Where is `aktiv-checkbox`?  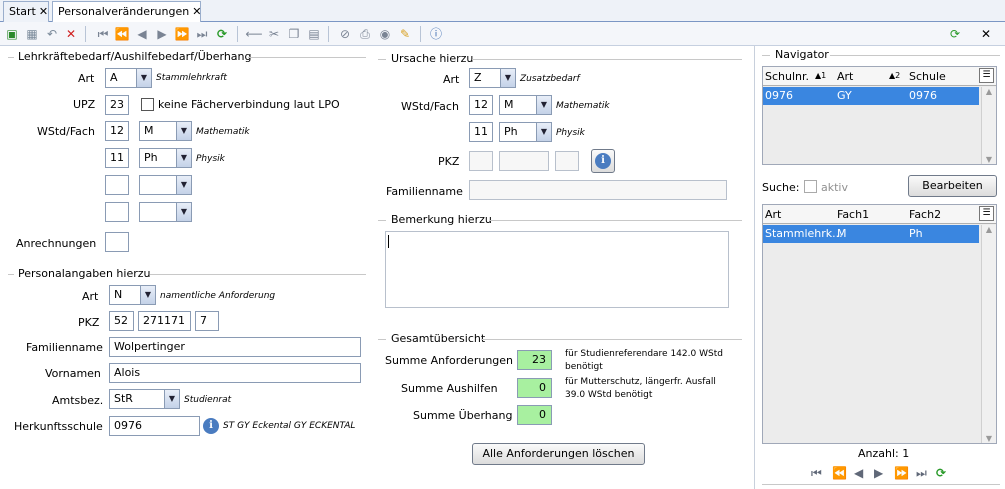 aktiv-checkbox is located at coordinates (810, 186).